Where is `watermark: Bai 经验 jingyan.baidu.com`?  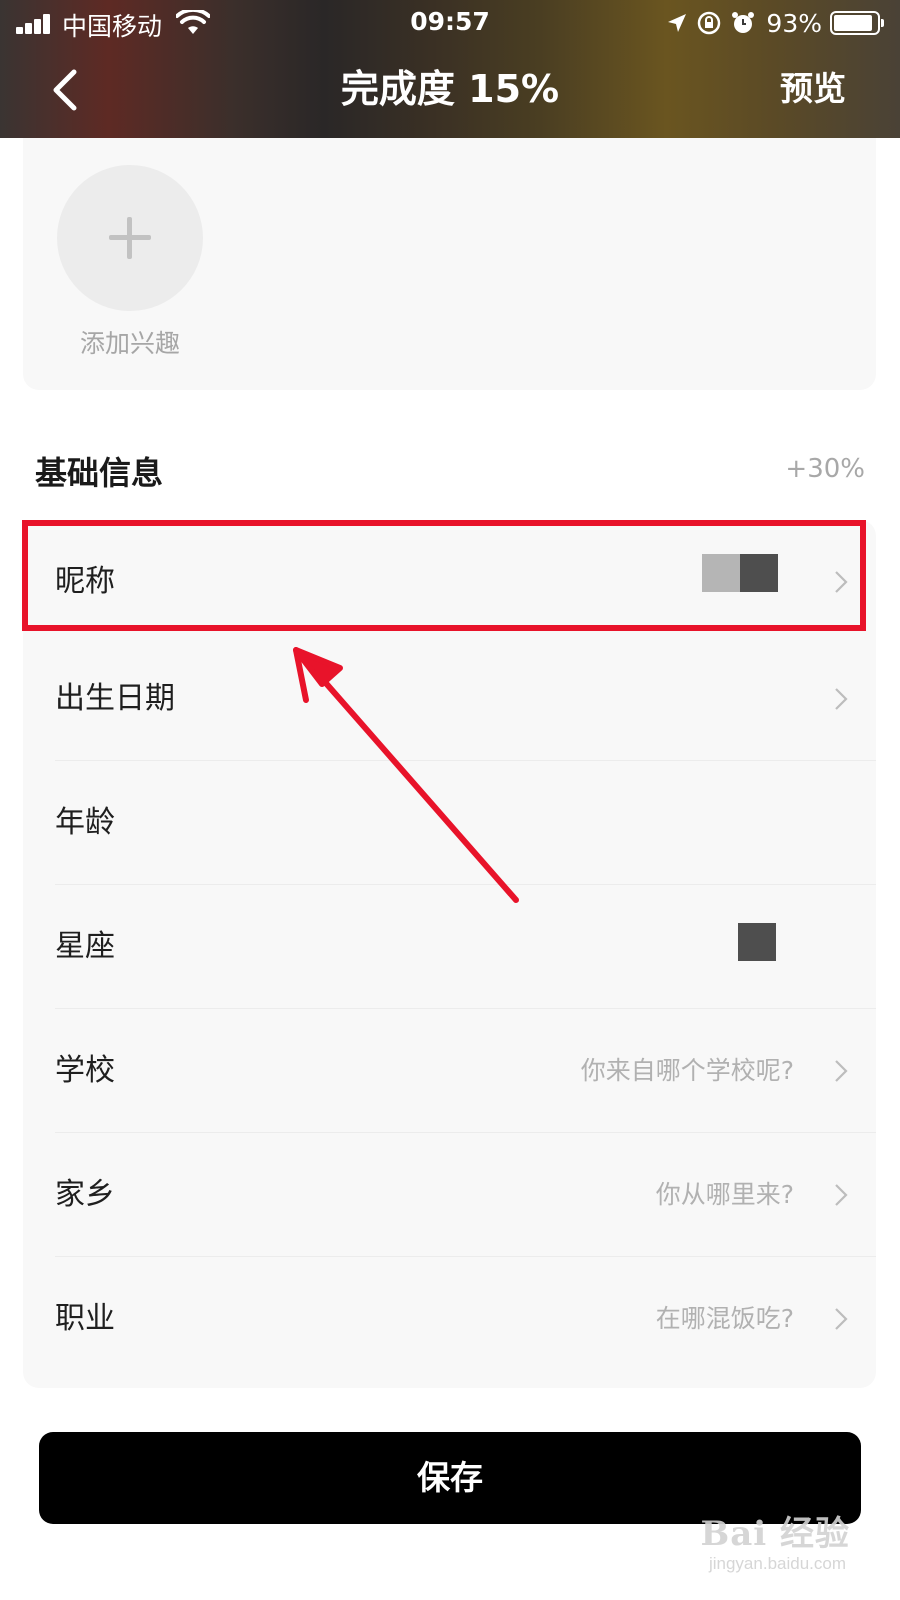
watermark: Bai 经验 jingyan.baidu.com is located at coordinates (760, 1546).